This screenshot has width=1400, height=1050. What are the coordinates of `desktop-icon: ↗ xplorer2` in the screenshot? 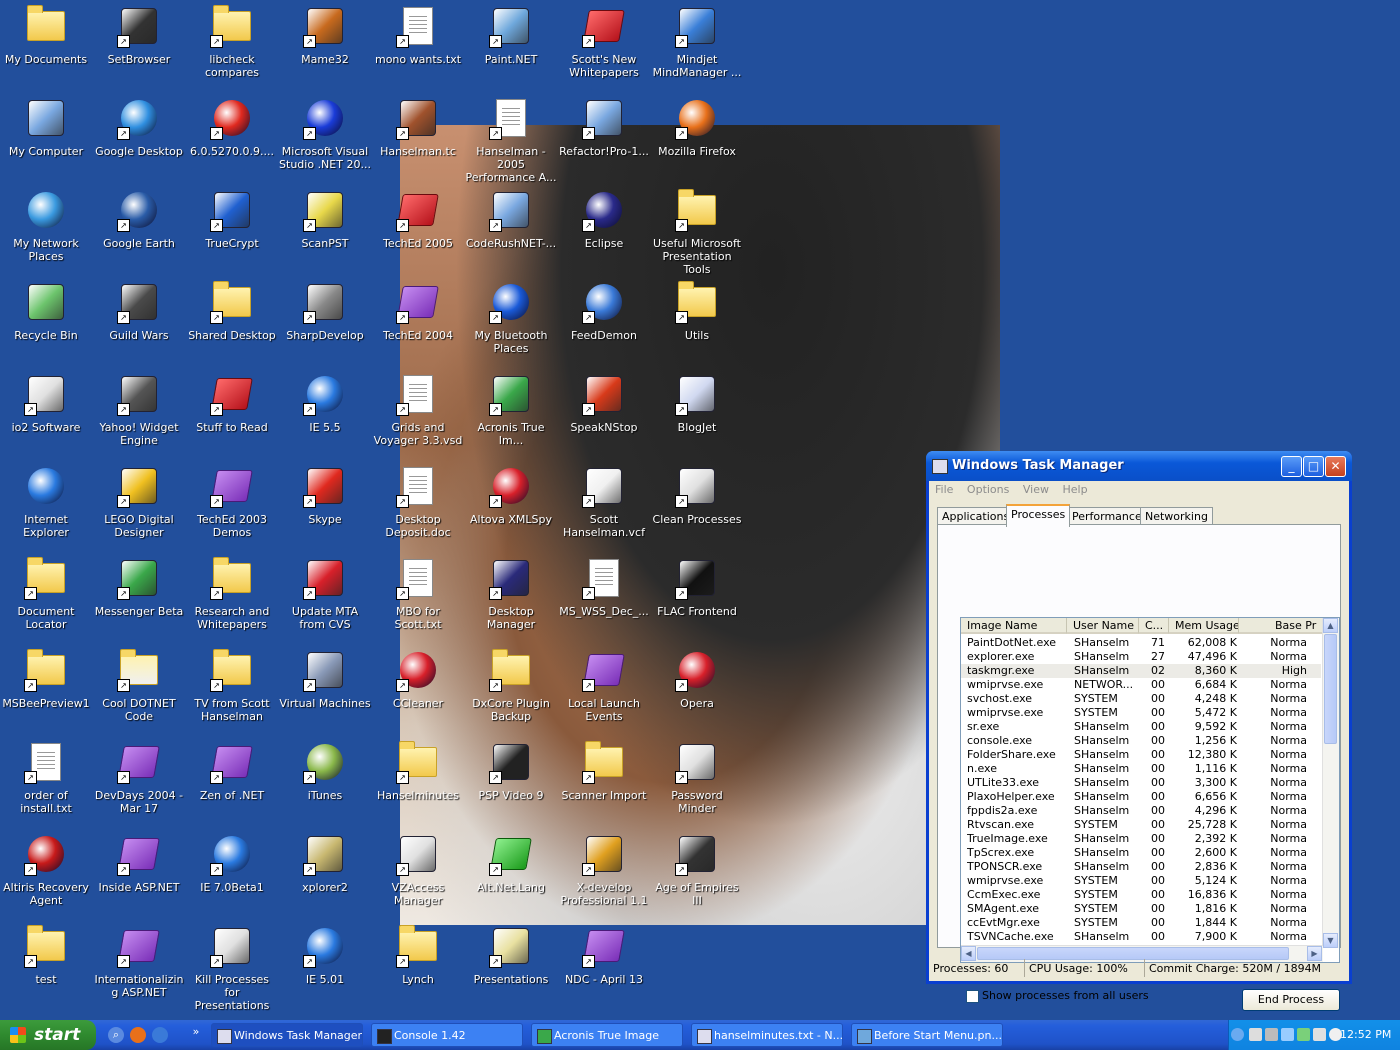 It's located at (325, 876).